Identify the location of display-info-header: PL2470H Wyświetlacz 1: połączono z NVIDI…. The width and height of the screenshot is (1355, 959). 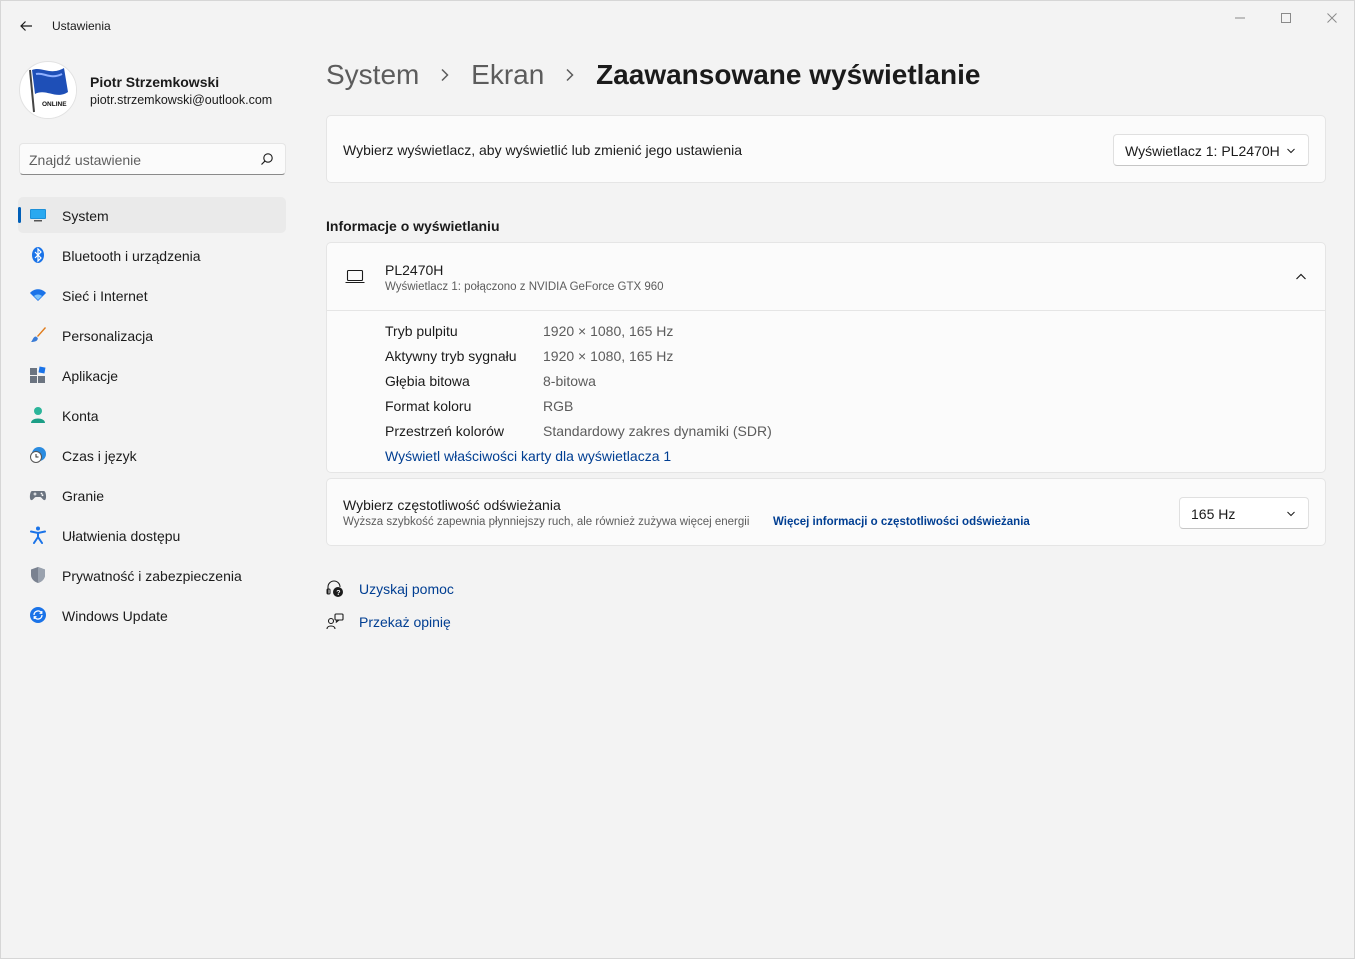
(826, 277).